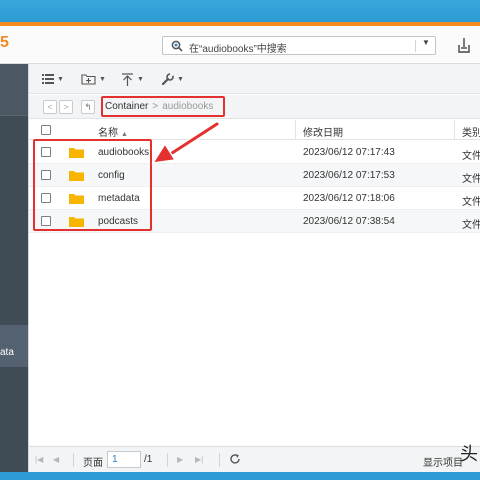  I want to click on file-modified-date: 2023/06/12 07:18:06, so click(349, 198).